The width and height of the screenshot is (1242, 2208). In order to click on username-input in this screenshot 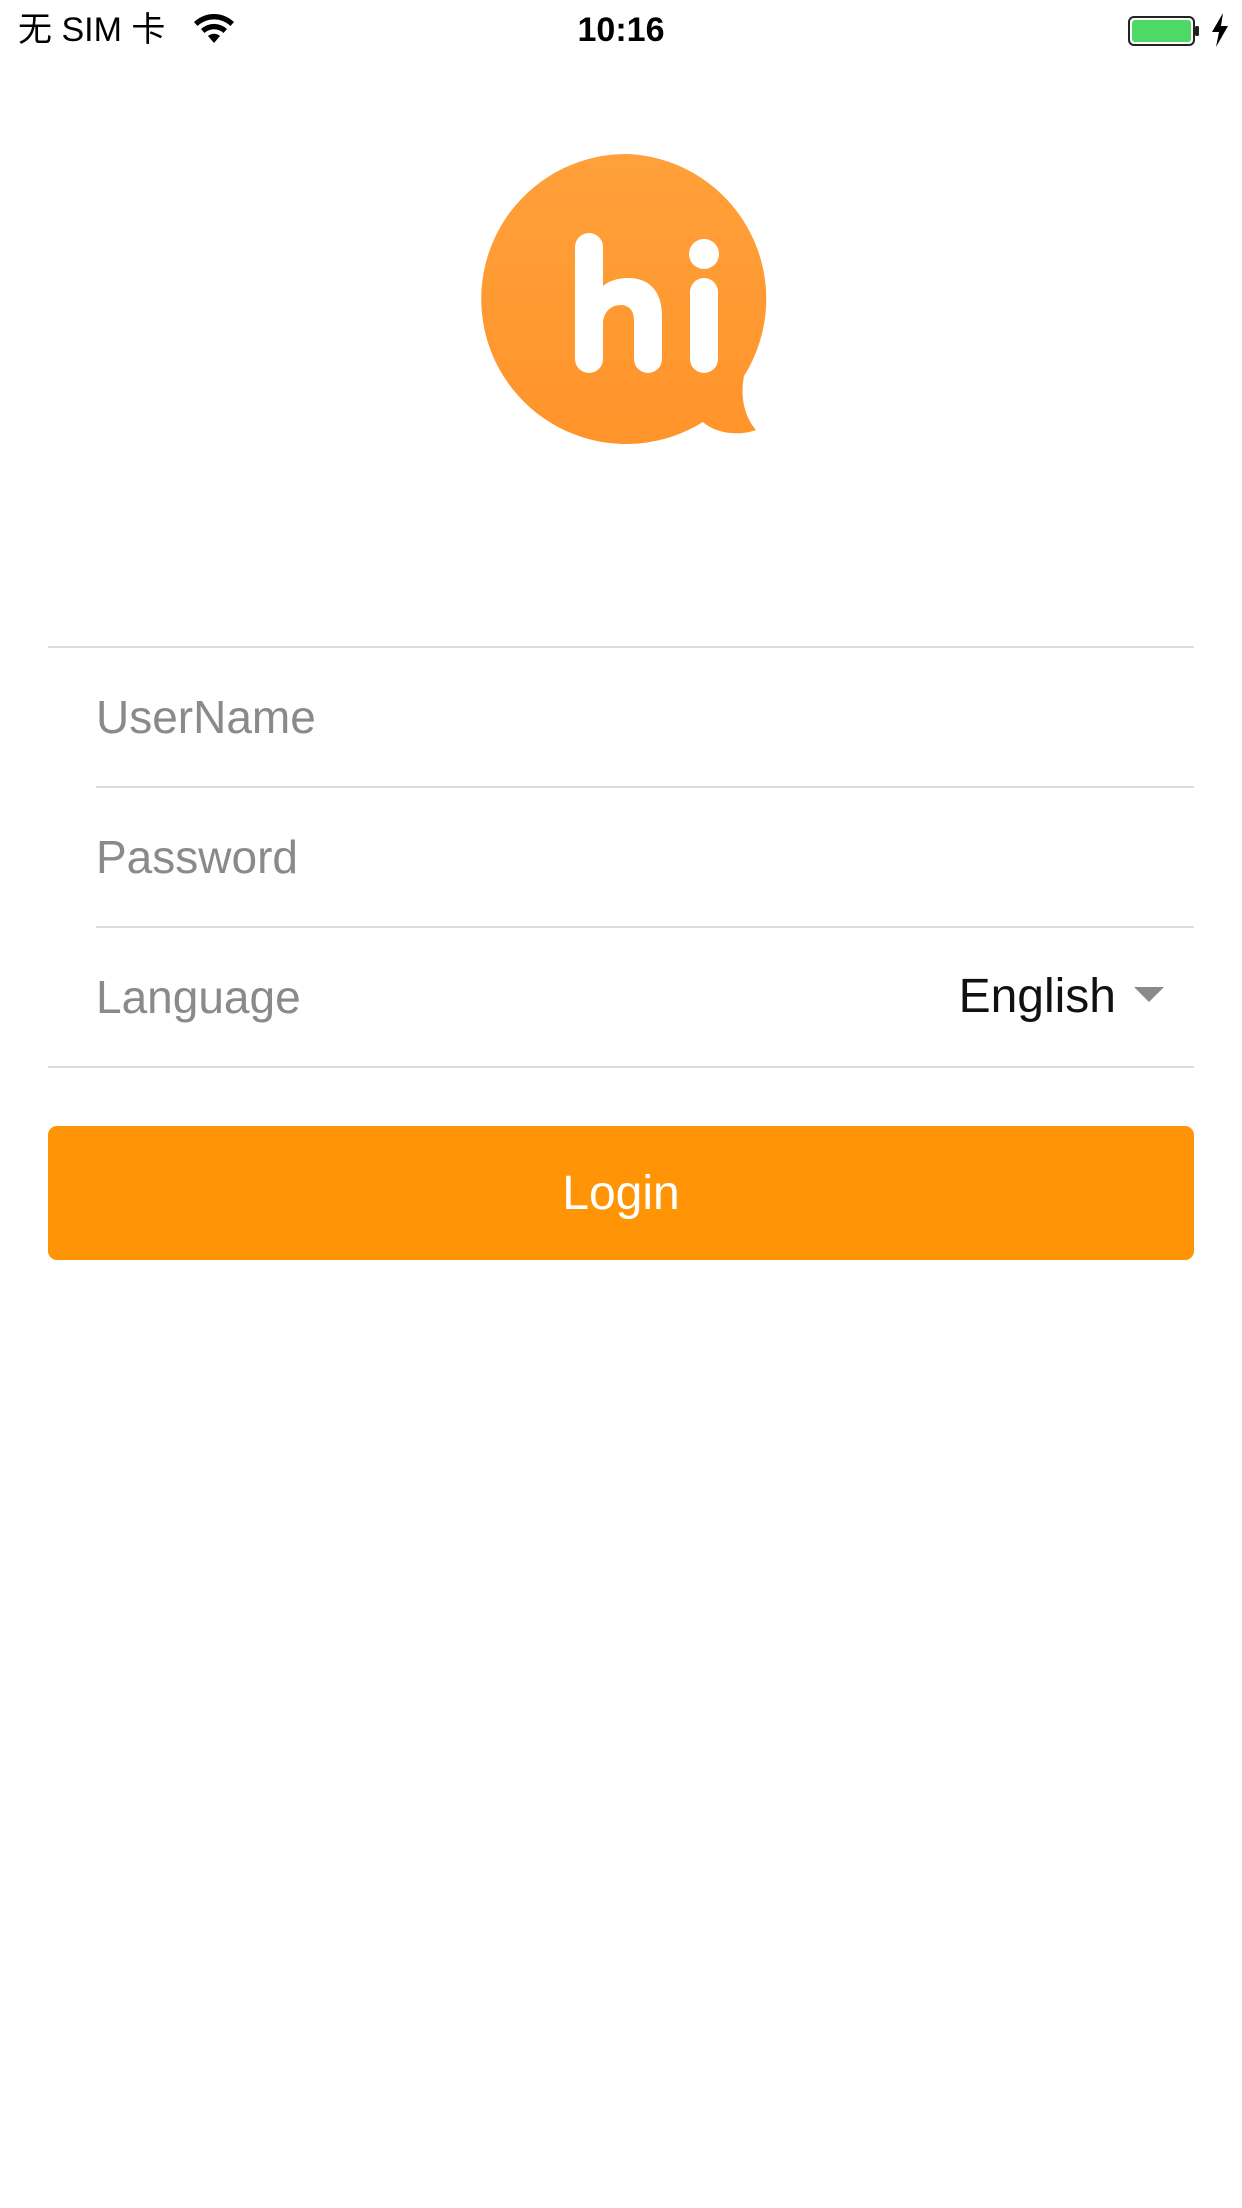, I will do `click(626, 717)`.